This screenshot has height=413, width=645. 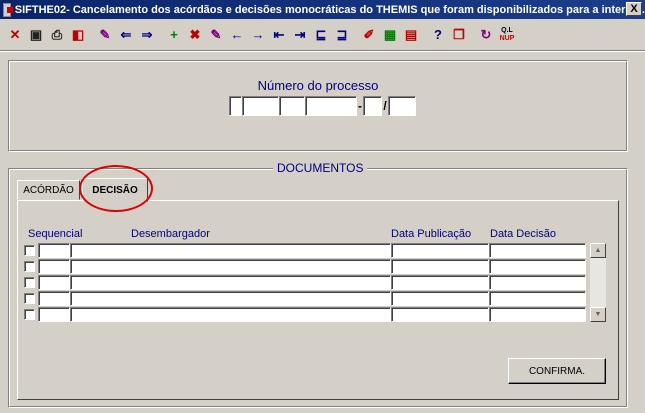 I want to click on window-close-button: X, so click(x=634, y=9).